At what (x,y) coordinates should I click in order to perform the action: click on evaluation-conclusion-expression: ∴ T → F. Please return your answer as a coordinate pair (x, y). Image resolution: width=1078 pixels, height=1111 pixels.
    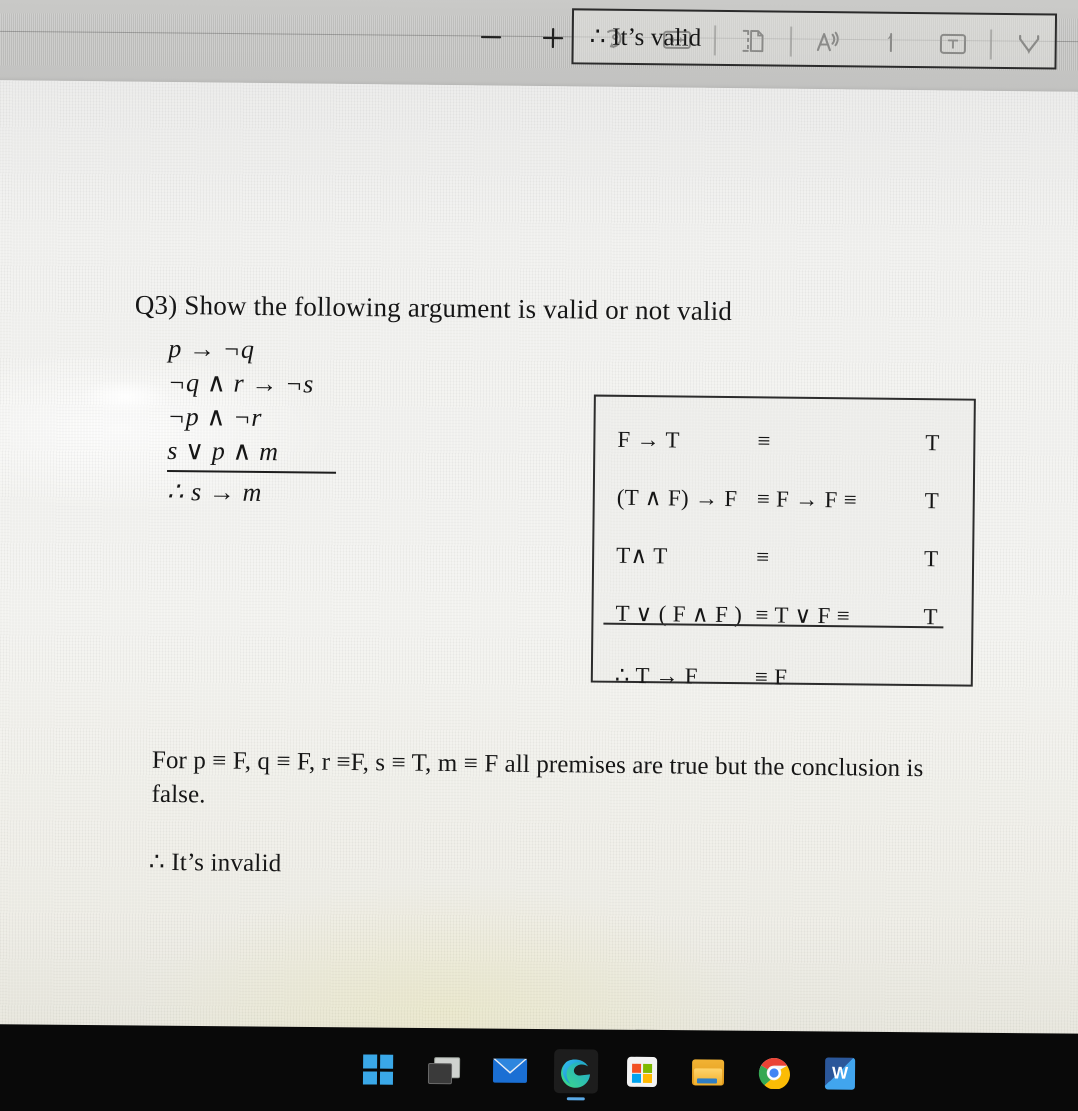
    Looking at the image, I should click on (656, 675).